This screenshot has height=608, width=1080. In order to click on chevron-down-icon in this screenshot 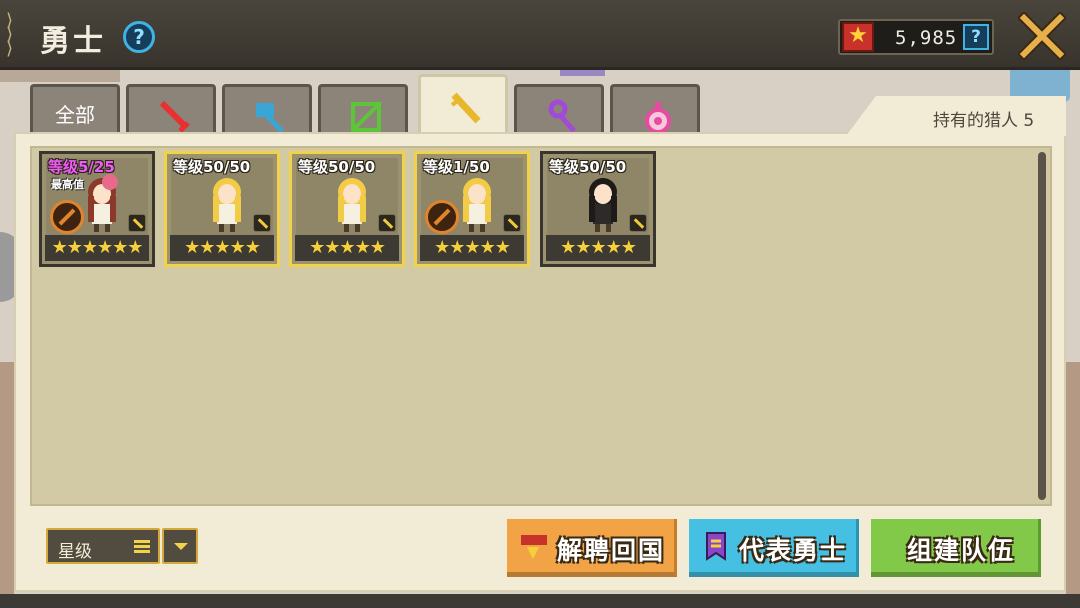, I will do `click(181, 546)`.